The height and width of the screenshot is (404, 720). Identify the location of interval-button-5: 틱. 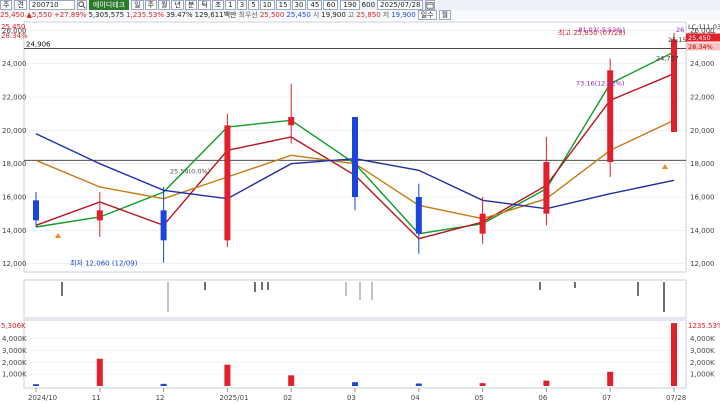
(204, 5).